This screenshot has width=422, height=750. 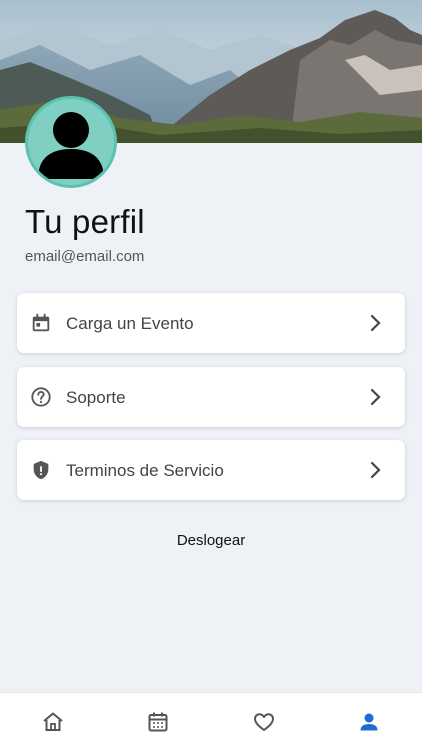 What do you see at coordinates (41, 470) in the screenshot?
I see `shield-icon` at bounding box center [41, 470].